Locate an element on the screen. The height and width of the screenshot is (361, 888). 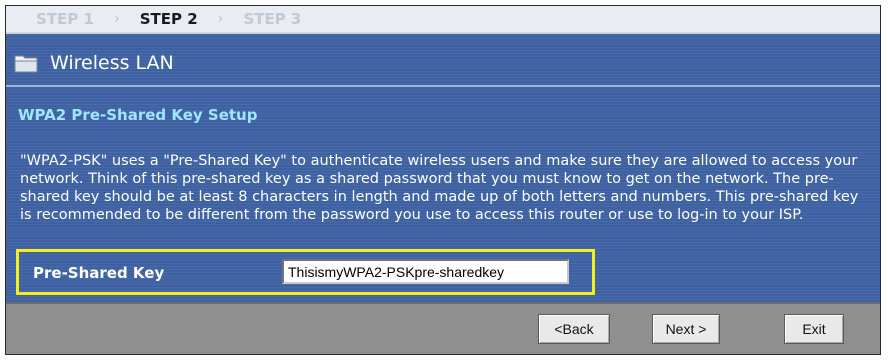
section-title: WPA2 Pre-Shared Key Setup is located at coordinates (138, 115).